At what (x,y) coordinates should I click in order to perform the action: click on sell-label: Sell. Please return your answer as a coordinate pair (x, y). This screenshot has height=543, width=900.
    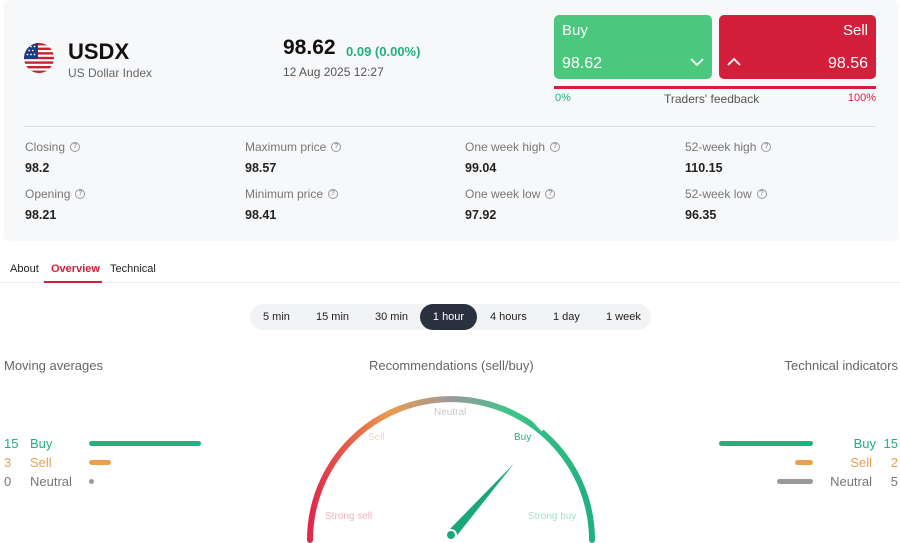
    Looking at the image, I should click on (855, 30).